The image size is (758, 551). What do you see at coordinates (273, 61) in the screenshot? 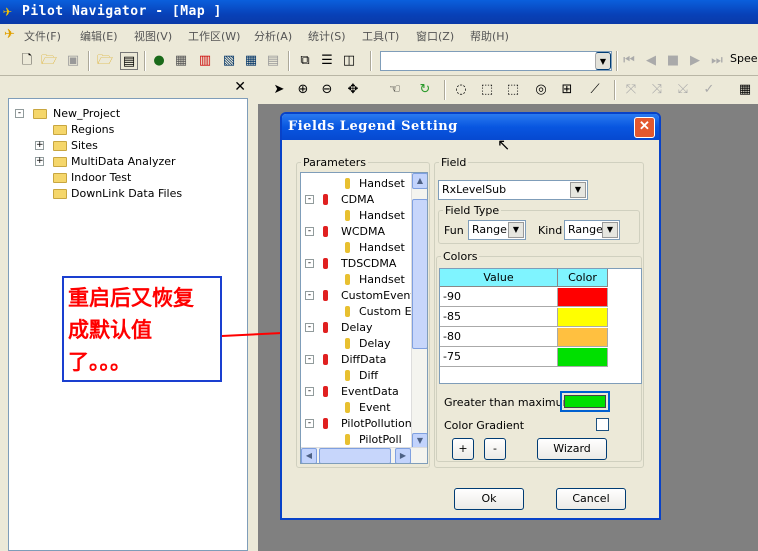
I see `export-icon: ▤` at bounding box center [273, 61].